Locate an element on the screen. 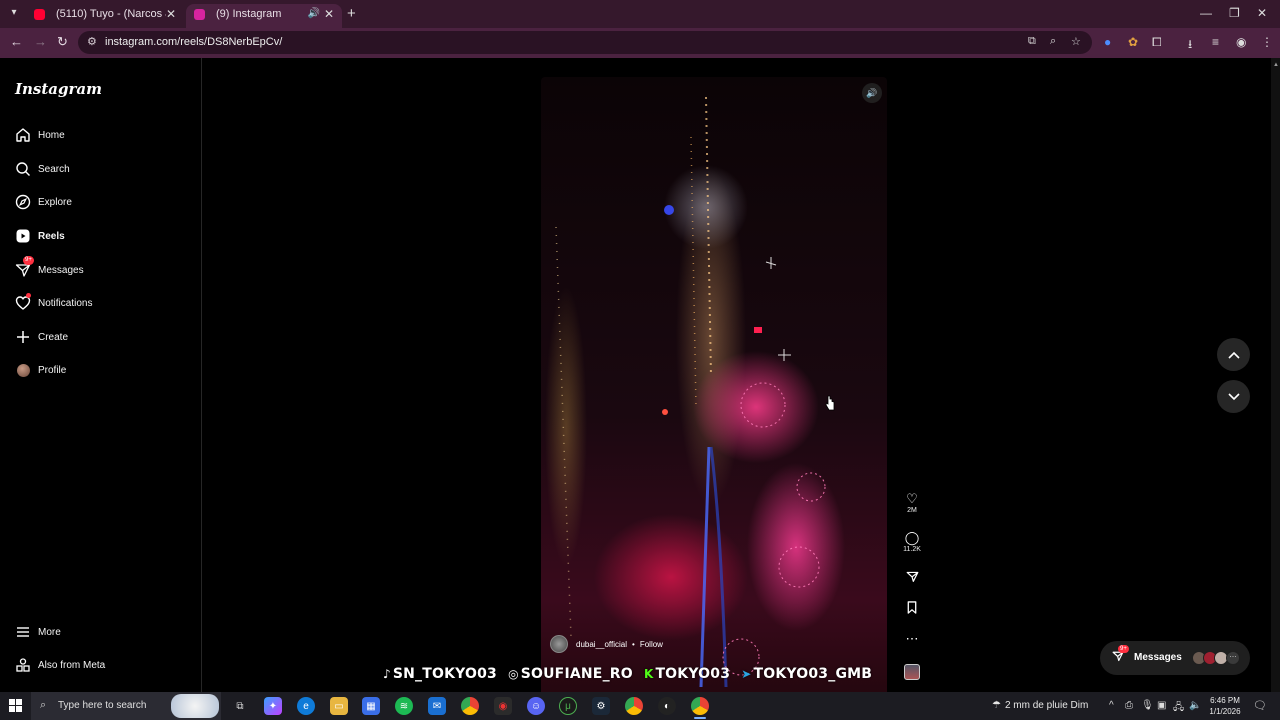  nav-messages: 9+ Messages is located at coordinates (104, 269).